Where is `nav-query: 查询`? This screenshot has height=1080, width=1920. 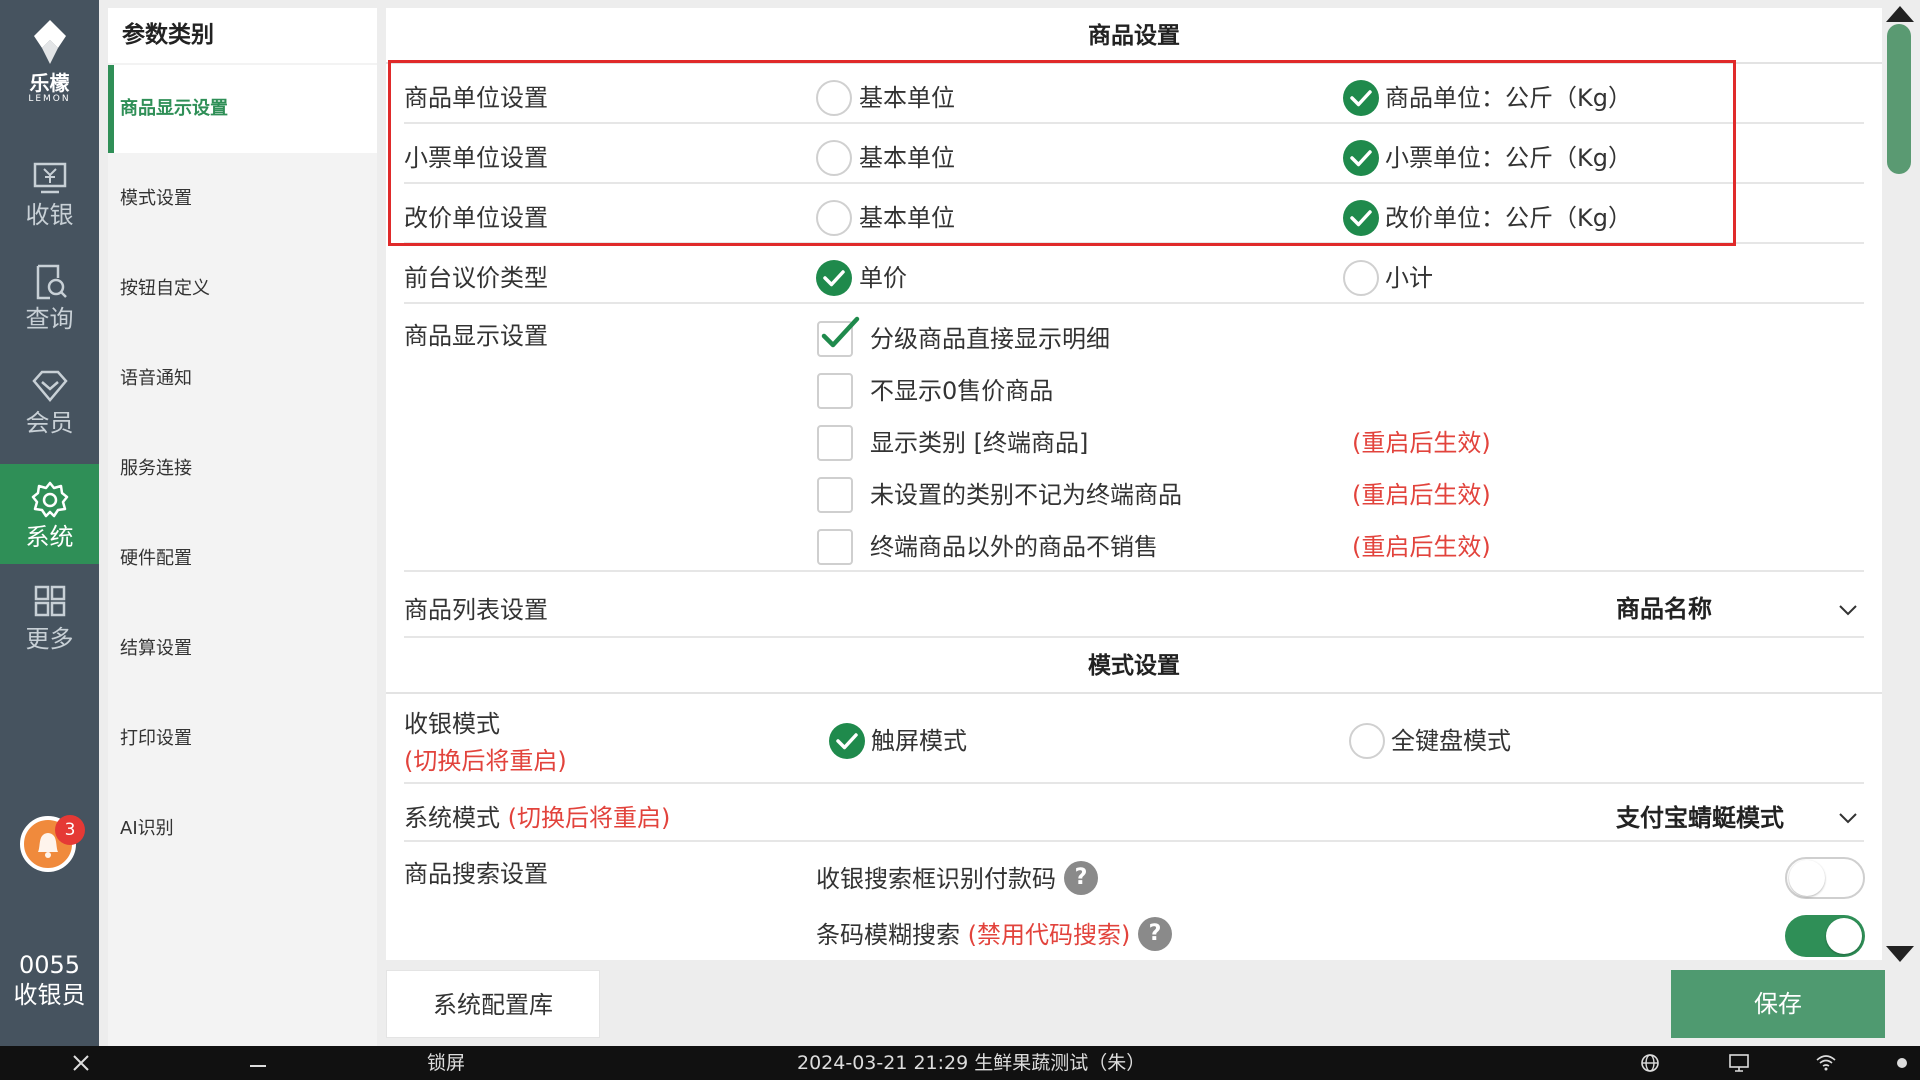 nav-query: 查询 is located at coordinates (49, 312).